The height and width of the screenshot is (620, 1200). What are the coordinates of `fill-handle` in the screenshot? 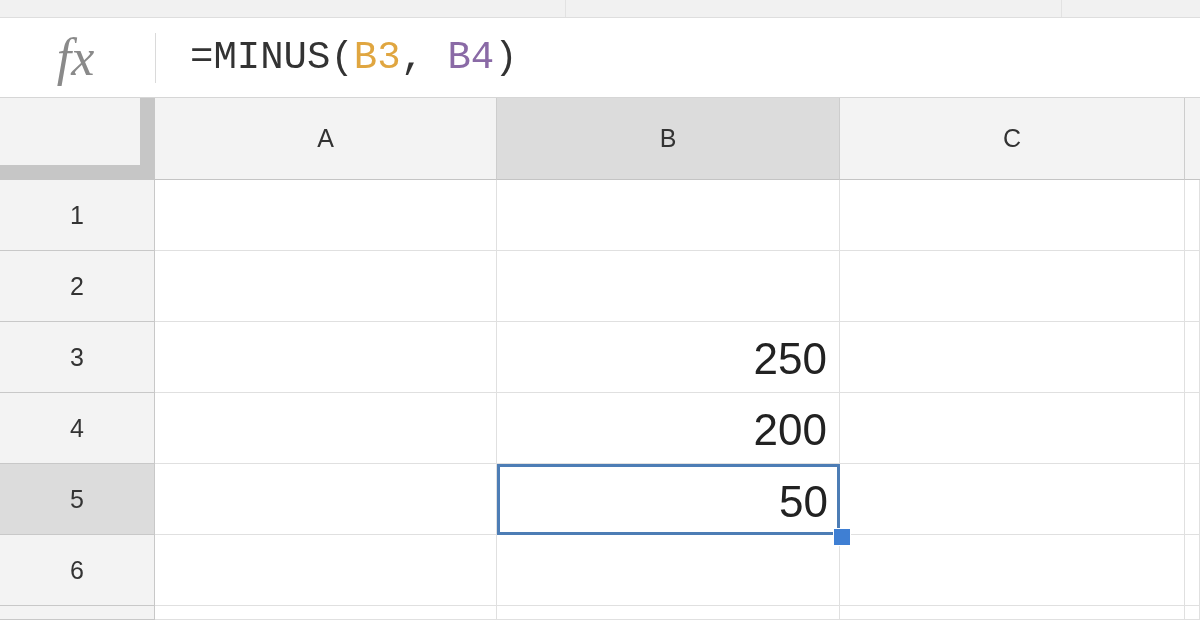 It's located at (842, 537).